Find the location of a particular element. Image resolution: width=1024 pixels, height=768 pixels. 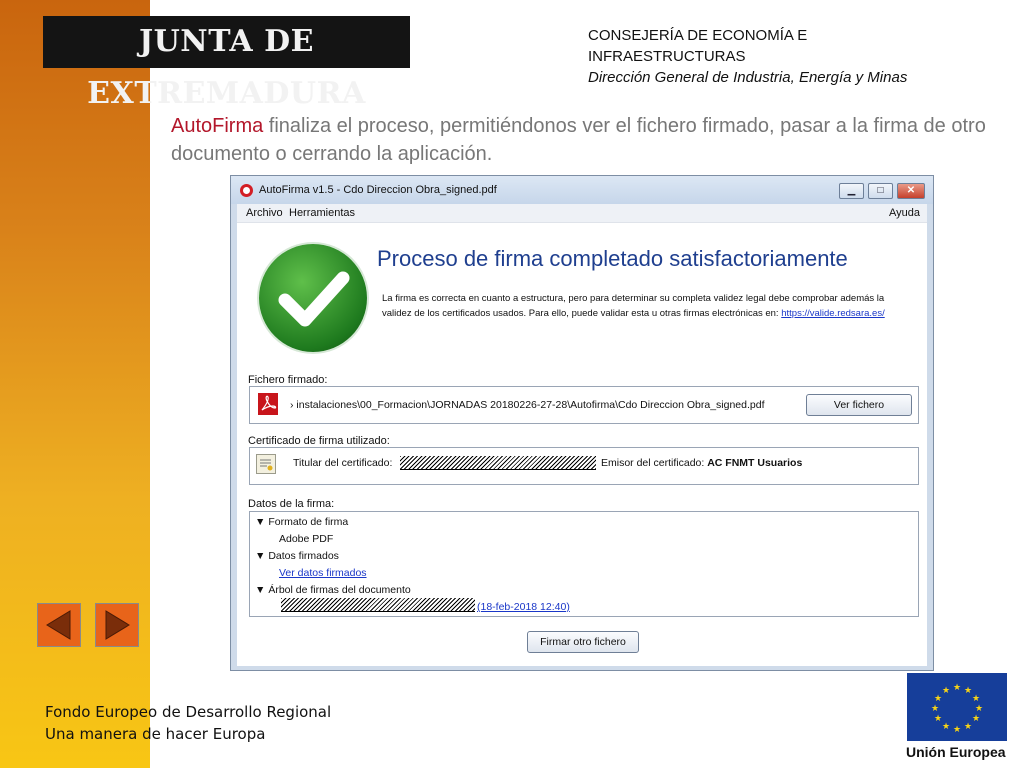

tree-format-value: Adobe PDF is located at coordinates (306, 539).